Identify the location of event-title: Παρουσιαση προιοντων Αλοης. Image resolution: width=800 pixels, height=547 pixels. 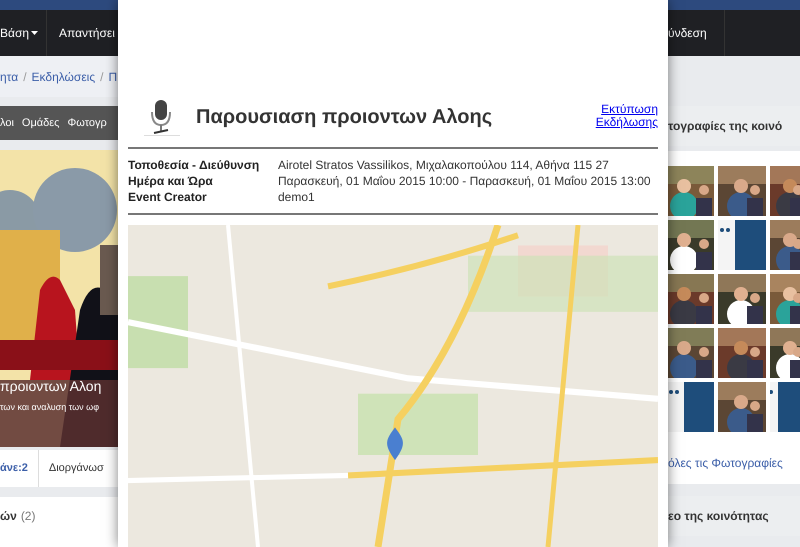
(344, 117).